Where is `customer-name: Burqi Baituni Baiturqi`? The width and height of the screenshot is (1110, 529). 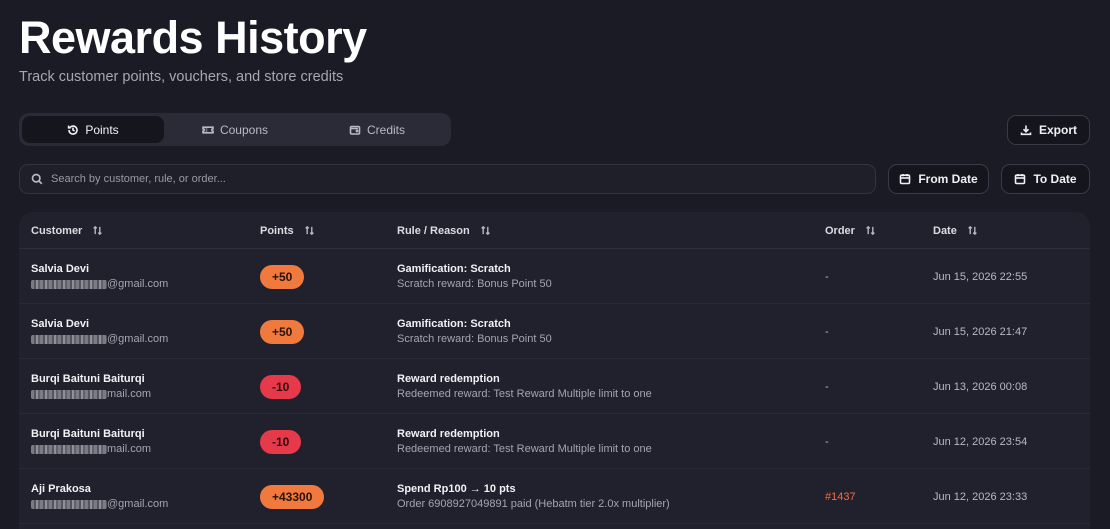 customer-name: Burqi Baituni Baiturqi is located at coordinates (88, 433).